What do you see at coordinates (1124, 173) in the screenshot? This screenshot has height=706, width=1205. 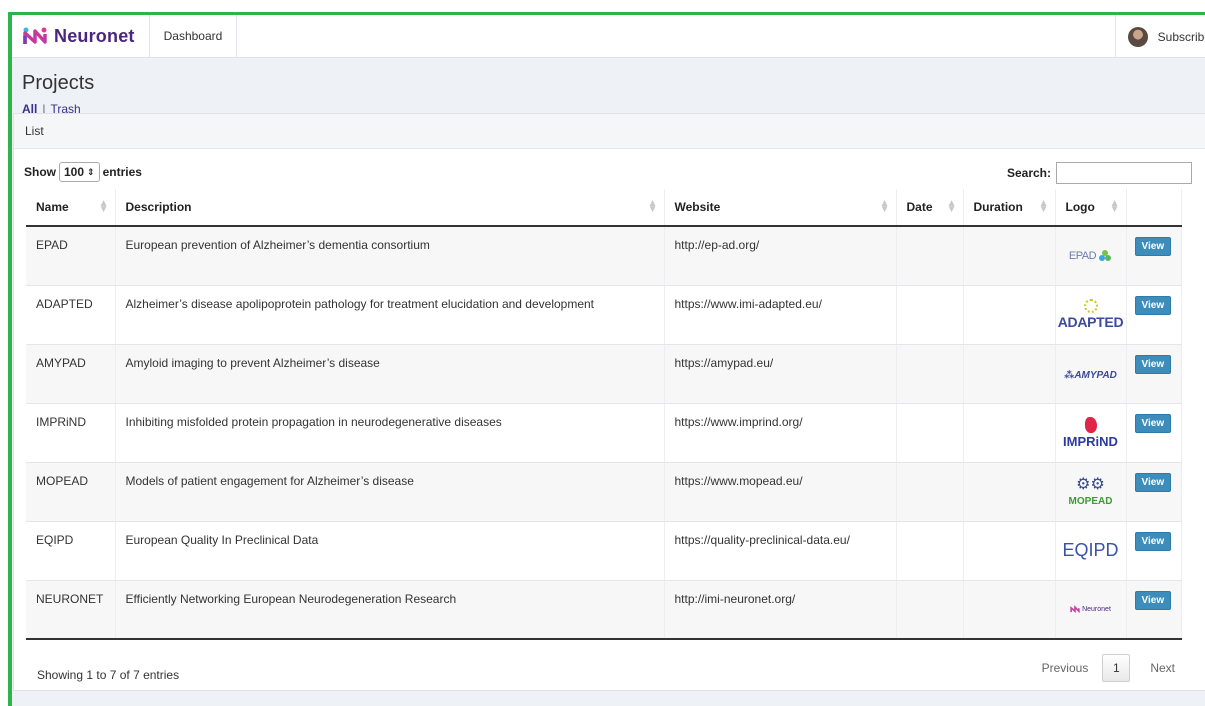 I see `search-input` at bounding box center [1124, 173].